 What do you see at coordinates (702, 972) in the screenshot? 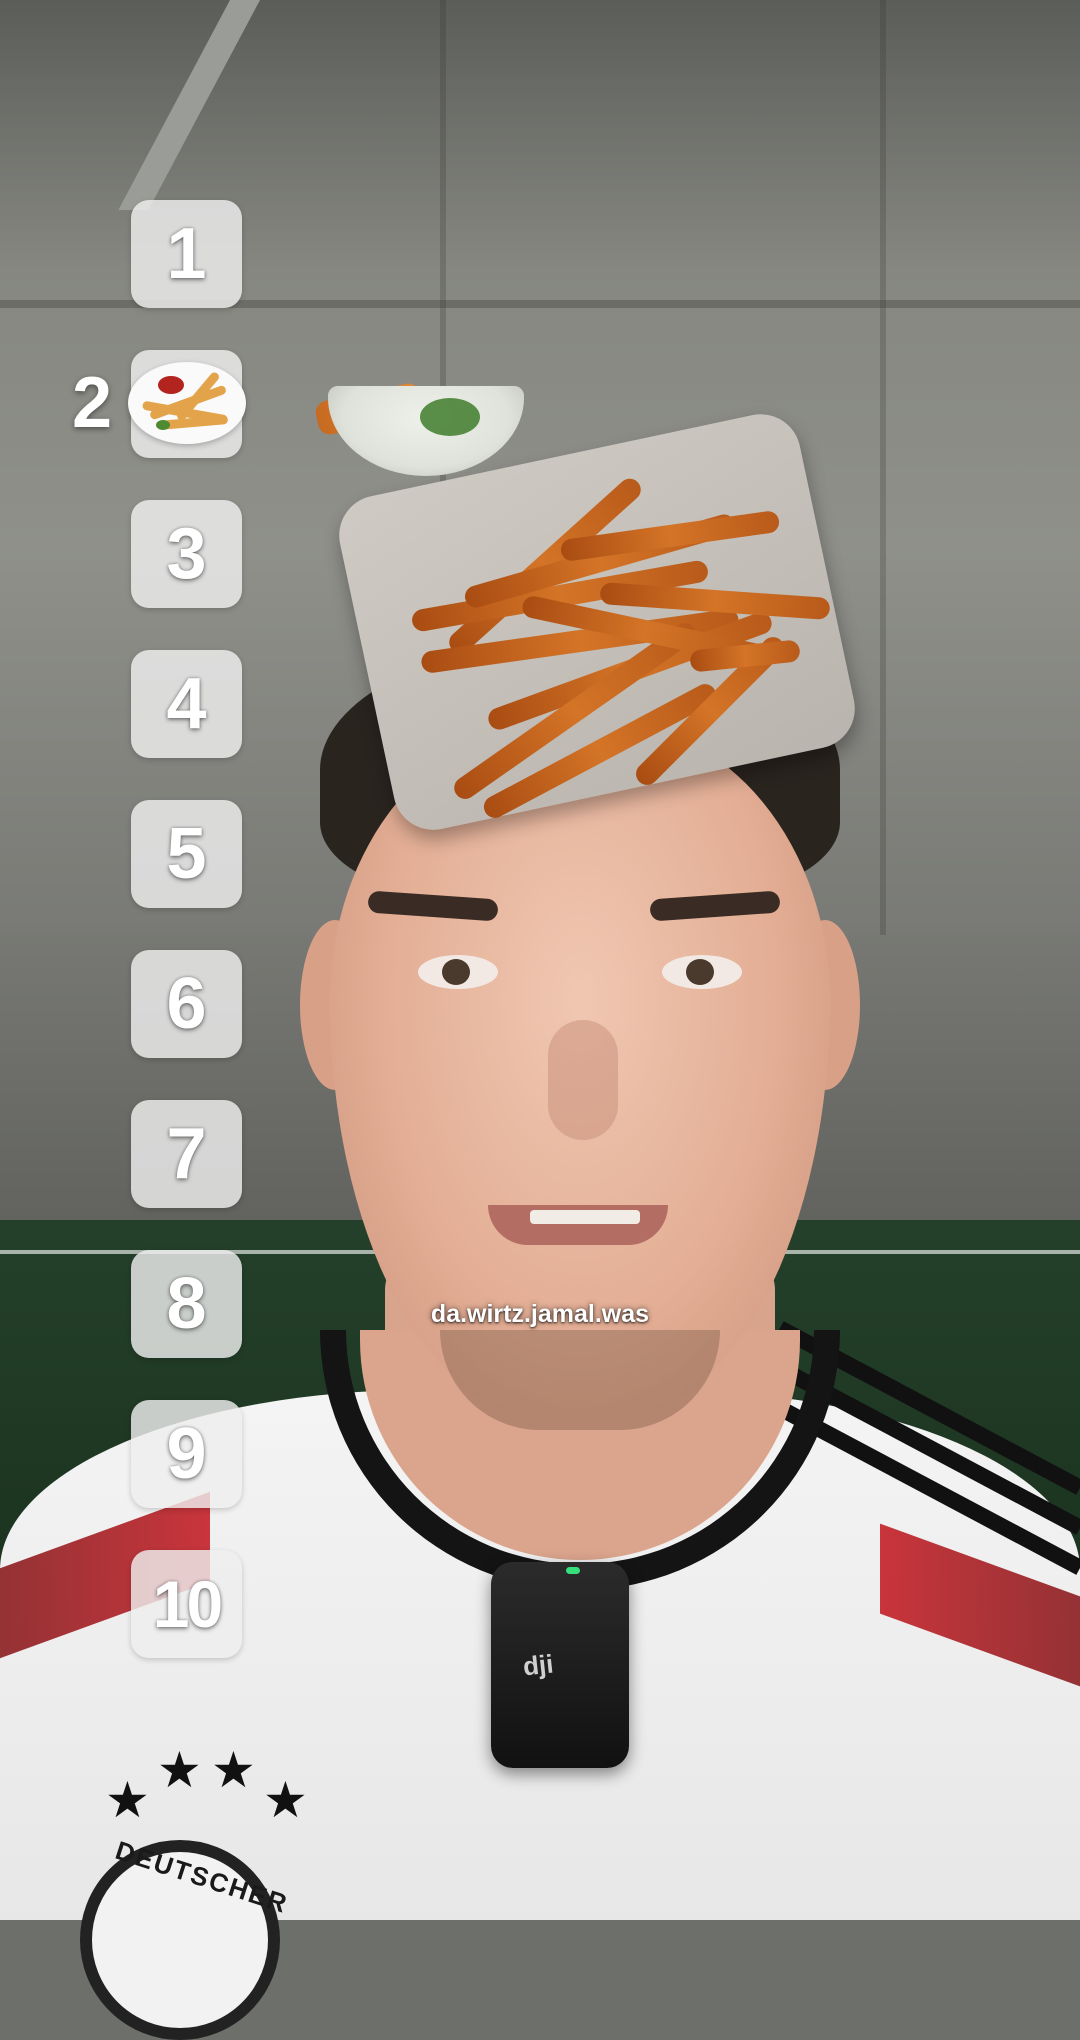
I see `right-eye` at bounding box center [702, 972].